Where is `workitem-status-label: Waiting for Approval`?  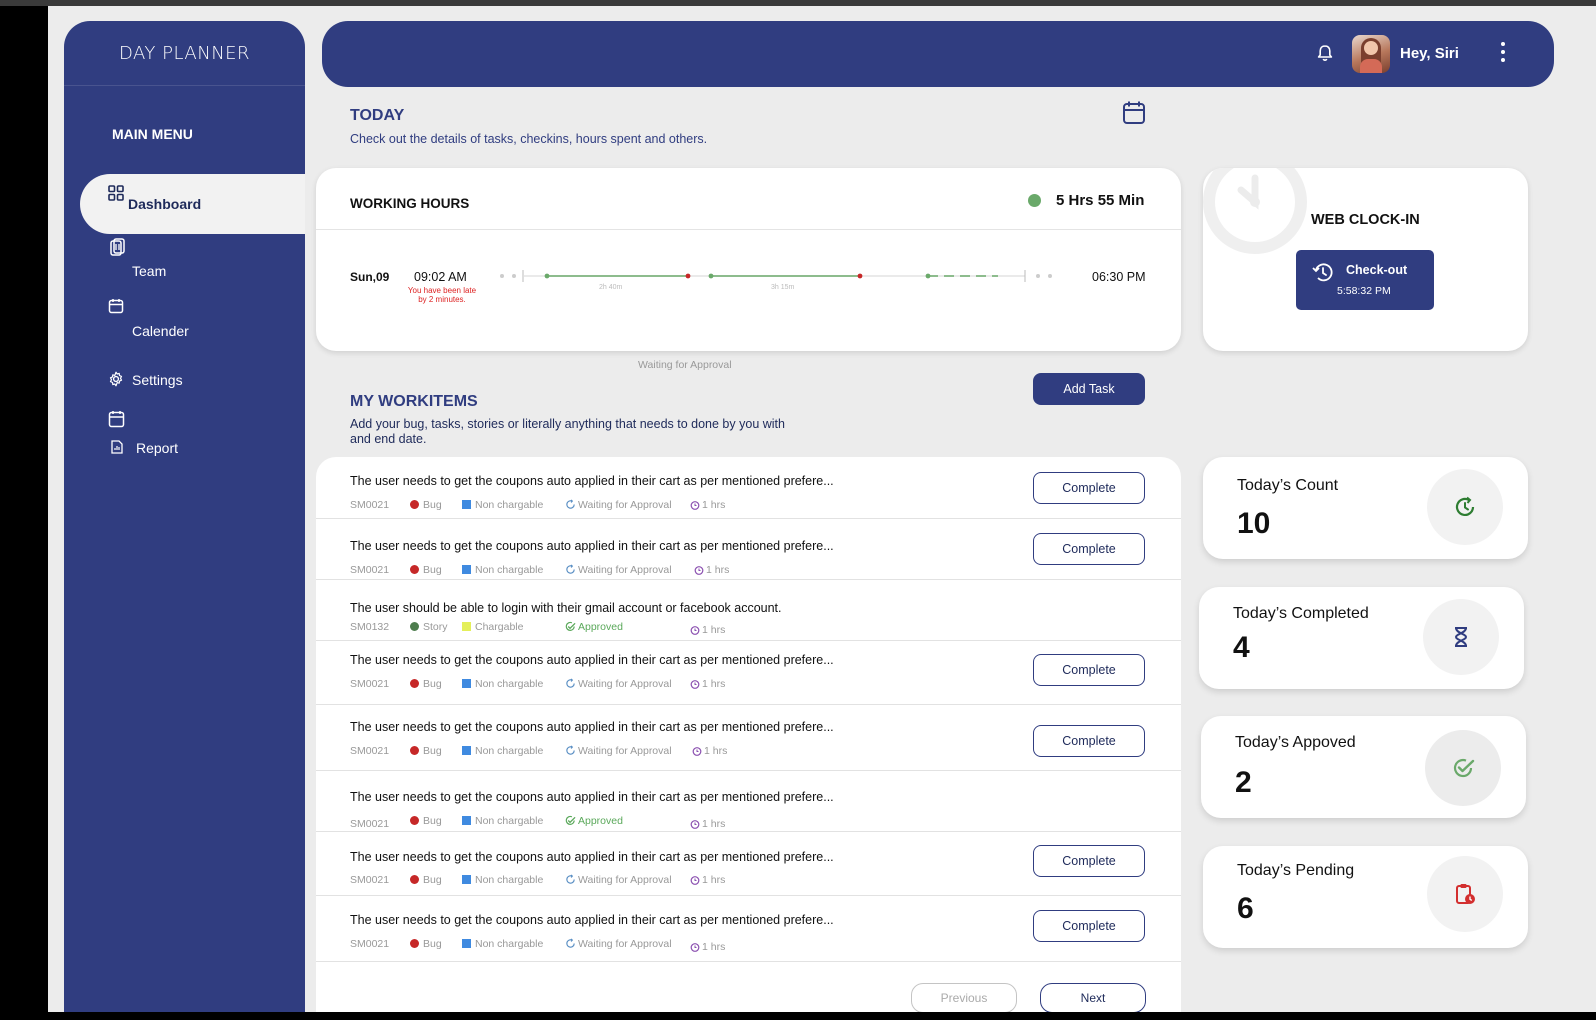
workitem-status-label: Waiting for Approval is located at coordinates (625, 751).